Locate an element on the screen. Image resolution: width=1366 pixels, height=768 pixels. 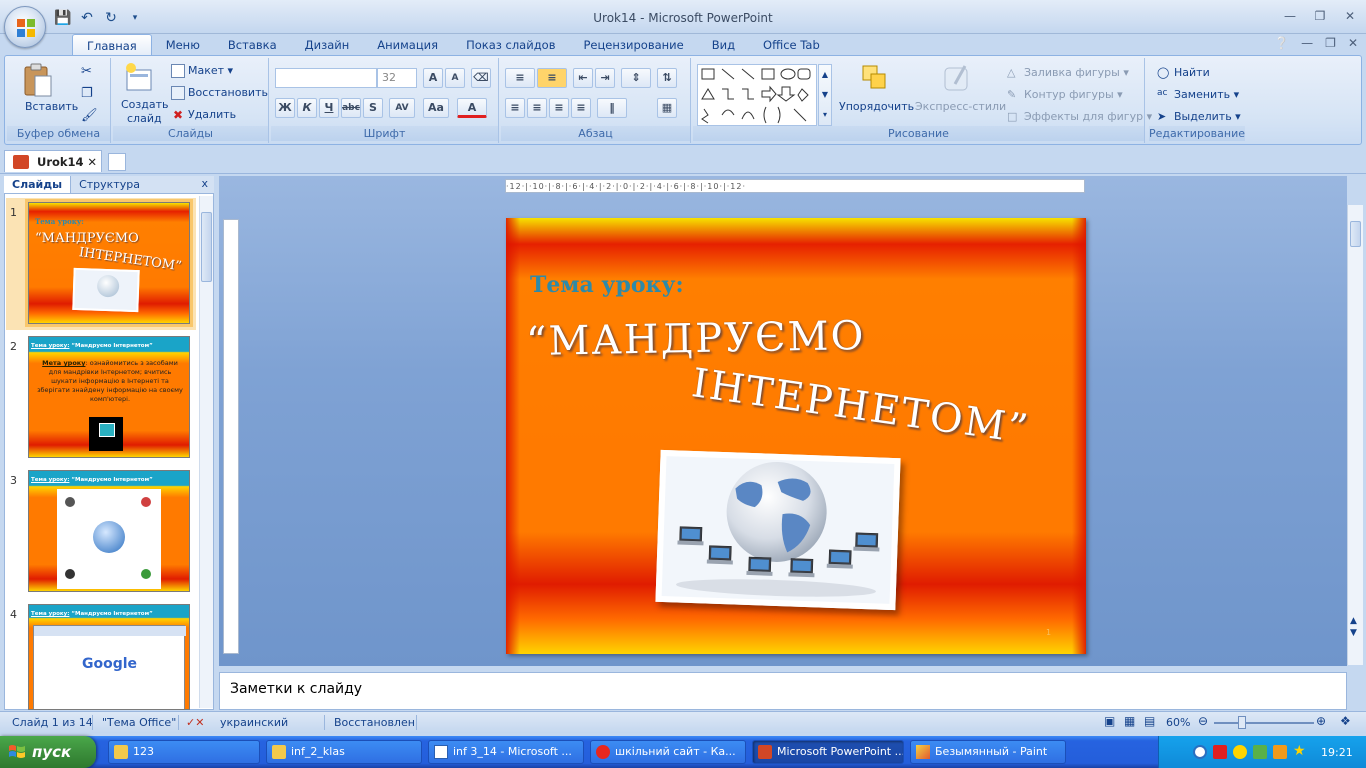
shapes-gallery is located at coordinates (757, 95).